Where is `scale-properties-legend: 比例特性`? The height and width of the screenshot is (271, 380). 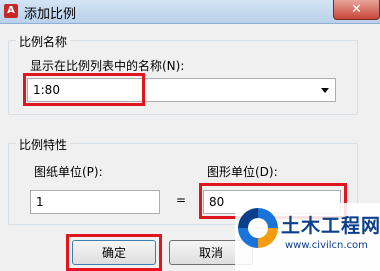 scale-properties-legend: 比例特性 is located at coordinates (43, 144).